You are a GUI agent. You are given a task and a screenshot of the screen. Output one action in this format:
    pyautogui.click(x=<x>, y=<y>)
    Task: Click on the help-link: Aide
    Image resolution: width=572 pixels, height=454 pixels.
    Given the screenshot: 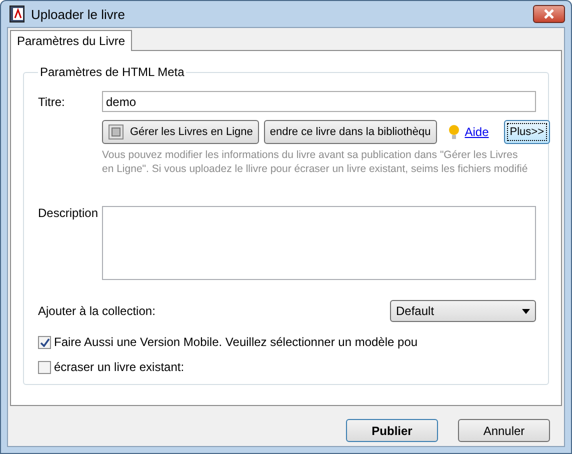 What is the action you would take?
    pyautogui.click(x=476, y=132)
    